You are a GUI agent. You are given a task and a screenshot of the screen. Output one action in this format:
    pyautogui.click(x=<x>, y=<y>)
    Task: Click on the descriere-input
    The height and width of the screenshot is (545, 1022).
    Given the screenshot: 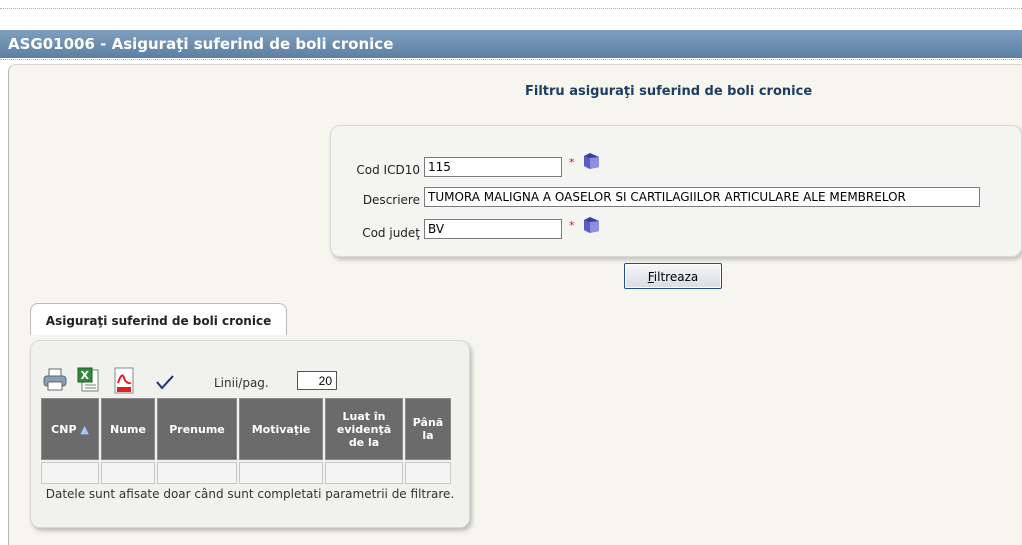 What is the action you would take?
    pyautogui.click(x=702, y=197)
    